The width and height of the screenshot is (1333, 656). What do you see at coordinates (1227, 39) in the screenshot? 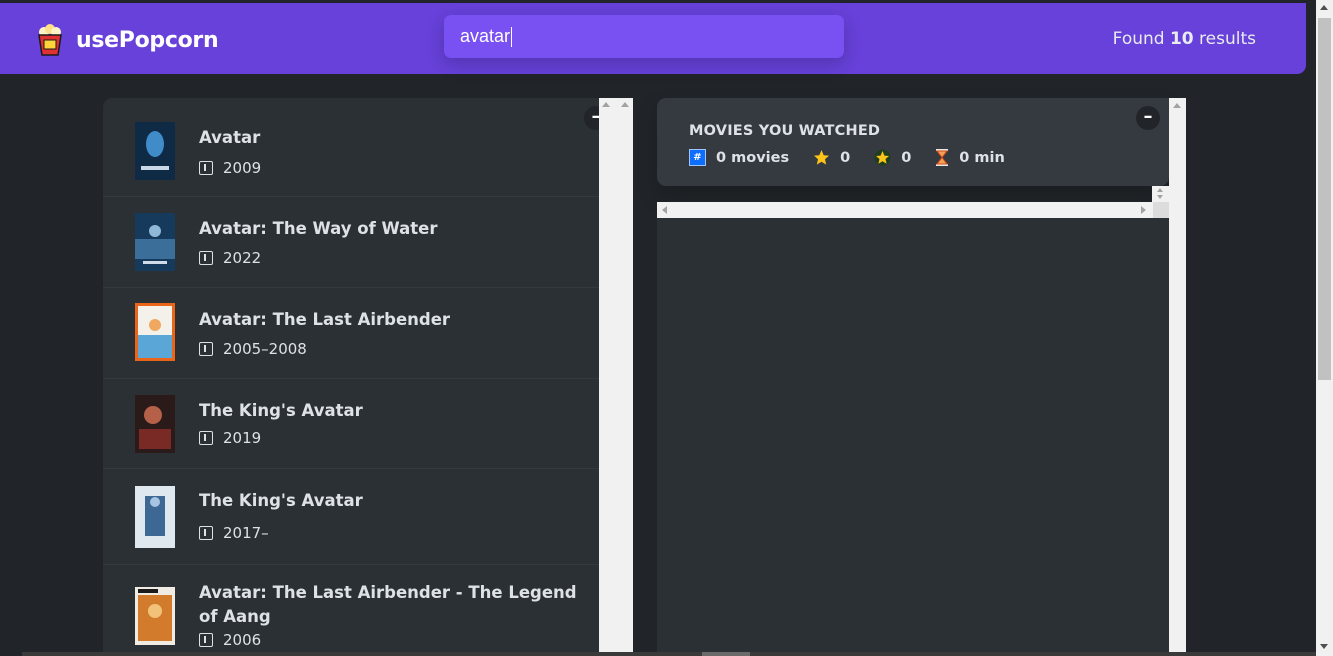
I see `results-suffix: results` at bounding box center [1227, 39].